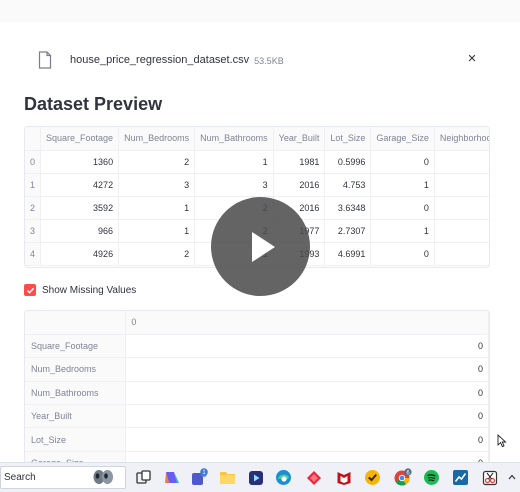 The width and height of the screenshot is (520, 492). Describe the element at coordinates (33, 231) in the screenshot. I see `row-index: 3` at that location.